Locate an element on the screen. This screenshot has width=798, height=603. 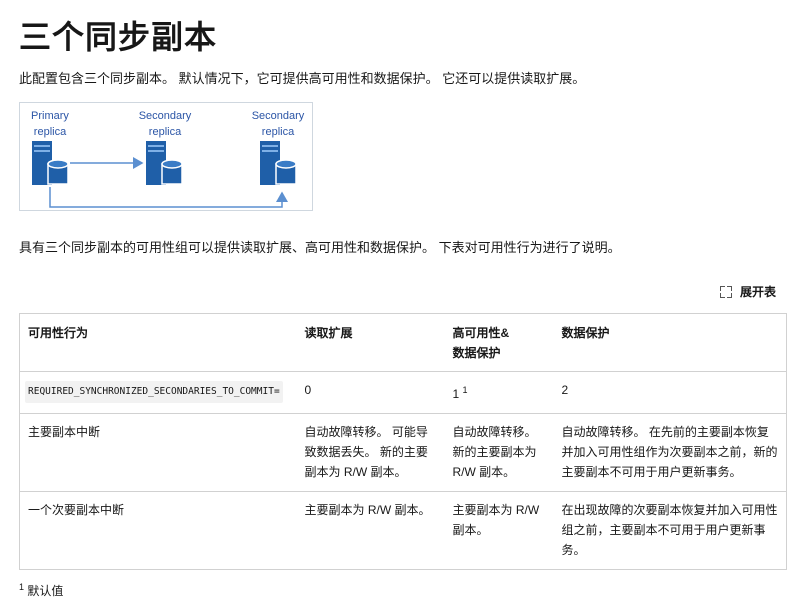
cell-ha: 1 1 is located at coordinates (499, 392).